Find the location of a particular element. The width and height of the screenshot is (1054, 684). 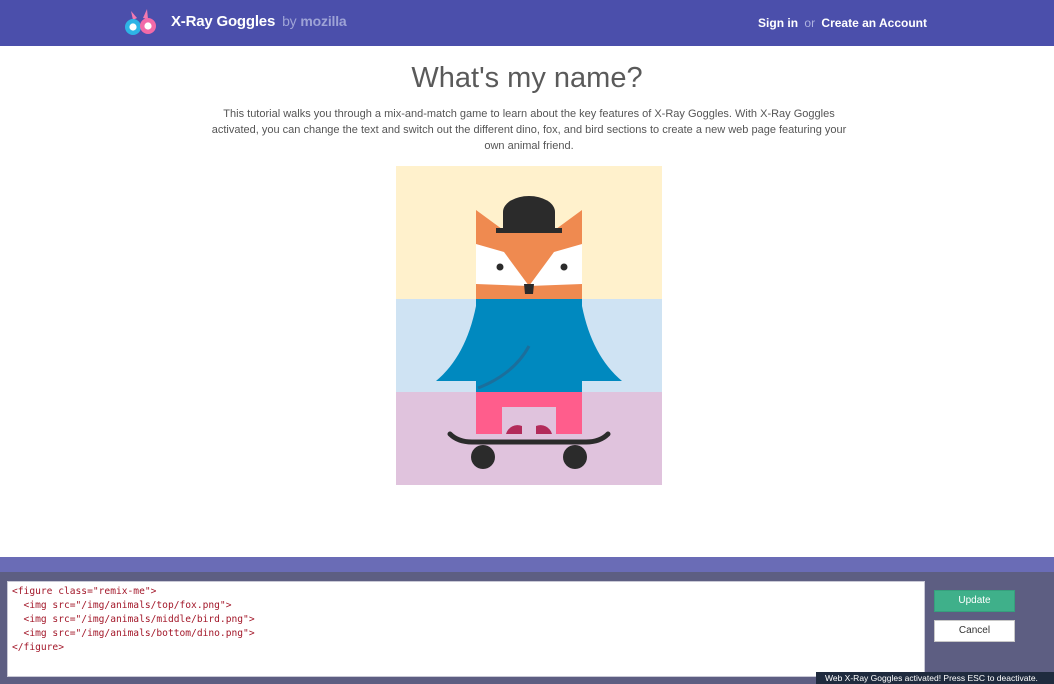

editor-top-band is located at coordinates (527, 564).